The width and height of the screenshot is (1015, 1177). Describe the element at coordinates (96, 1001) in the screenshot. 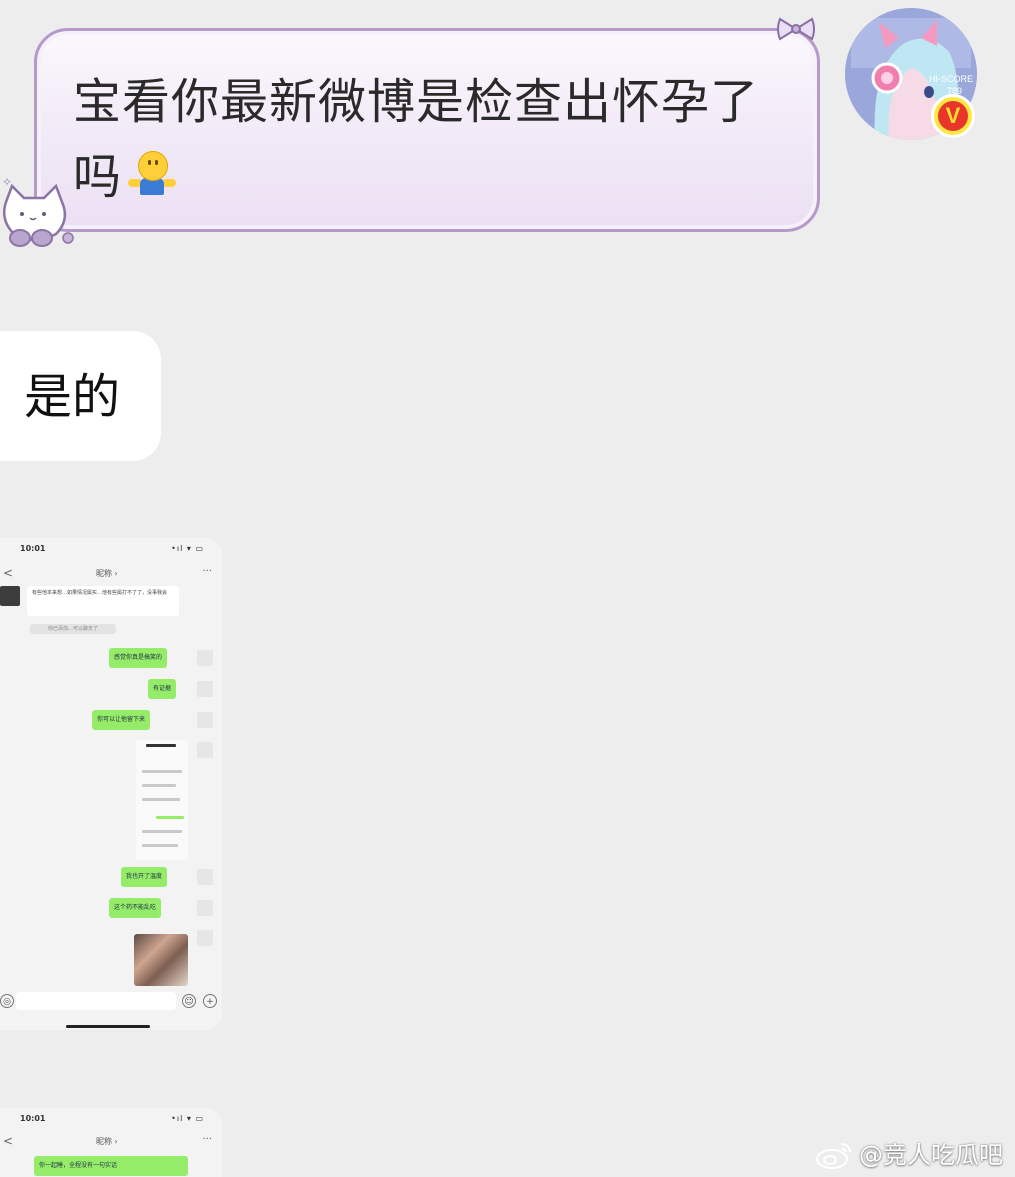

I see `chat-input-field` at that location.